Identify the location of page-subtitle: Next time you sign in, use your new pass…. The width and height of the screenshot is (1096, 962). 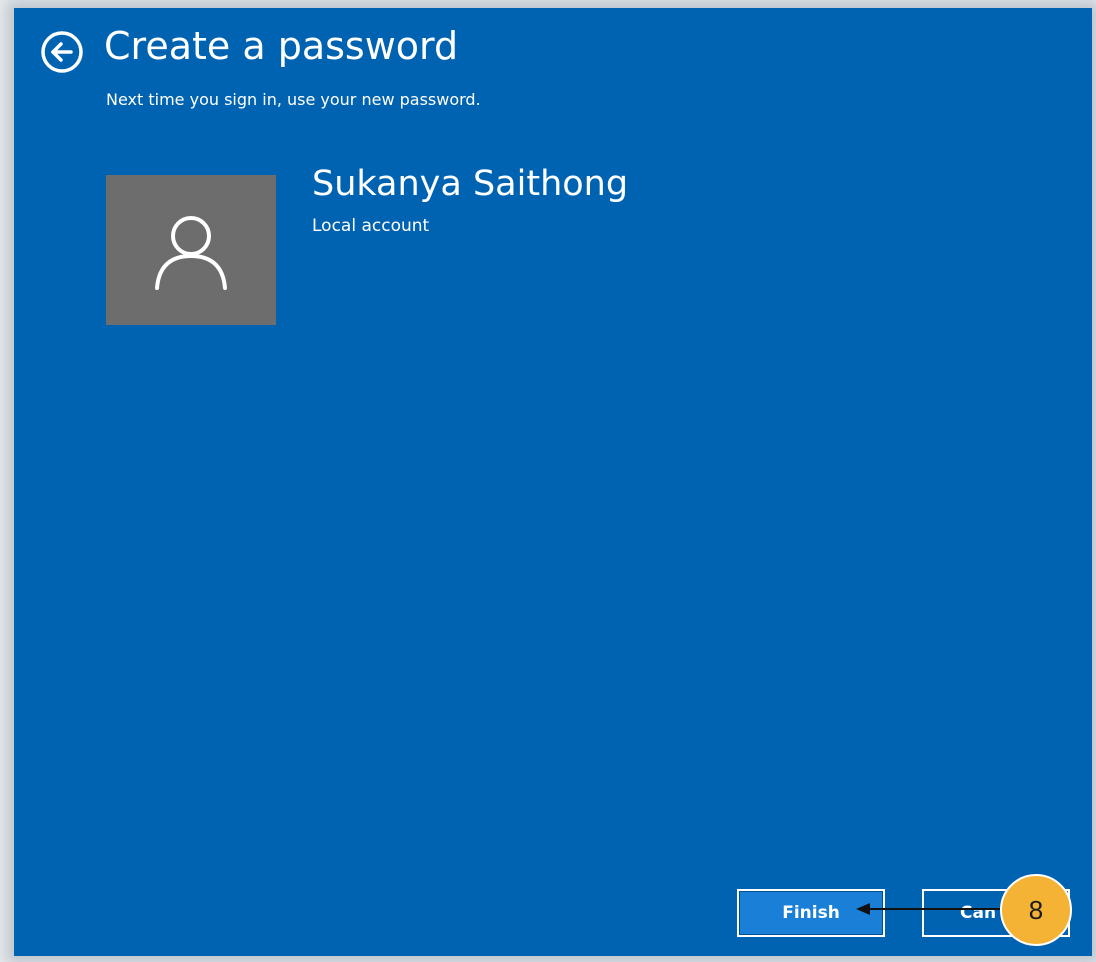
(293, 99).